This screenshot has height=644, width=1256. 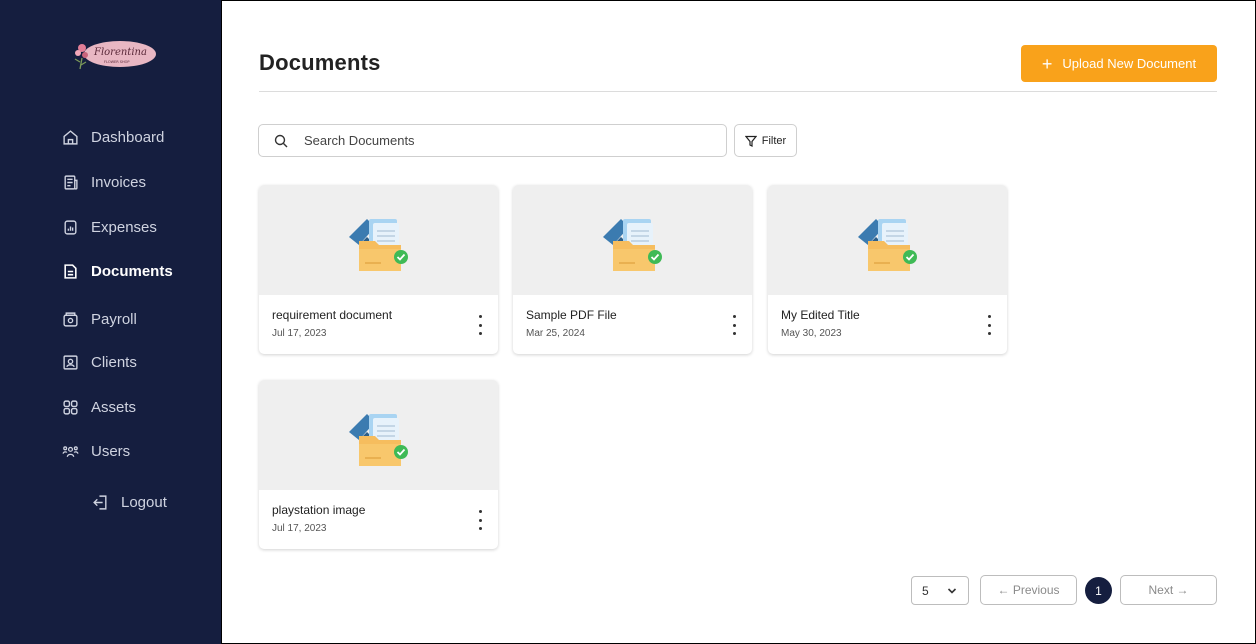 I want to click on previous-page-button: ← Previous, so click(x=1028, y=590).